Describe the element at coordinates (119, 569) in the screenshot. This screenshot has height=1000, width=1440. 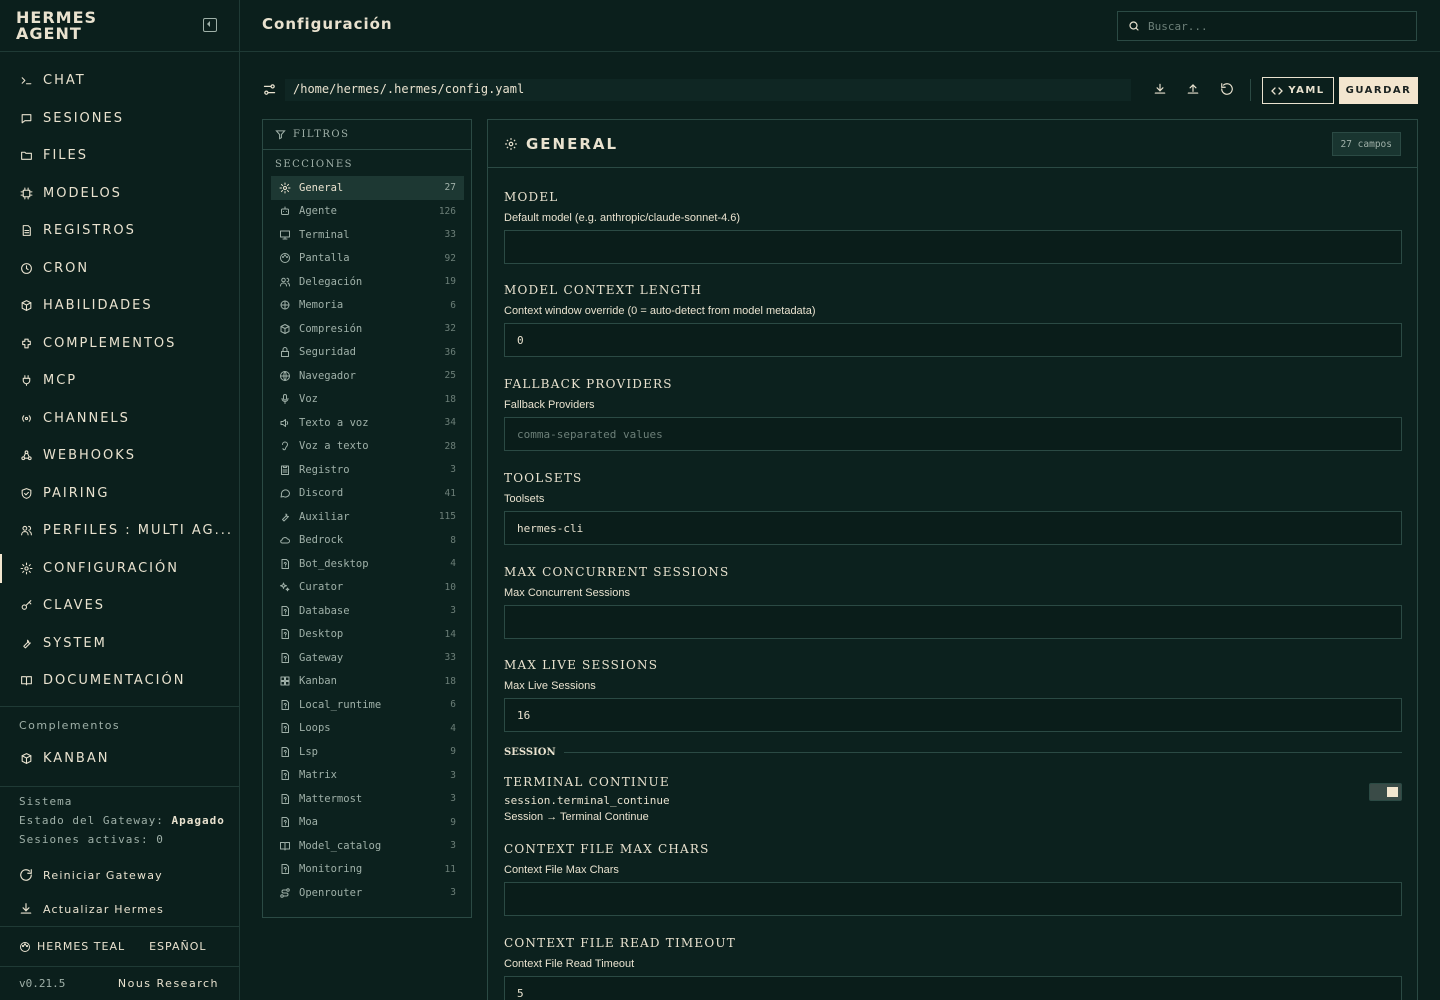
I see `sidebar-item-configuracion: CONFIGURACIÓN` at that location.